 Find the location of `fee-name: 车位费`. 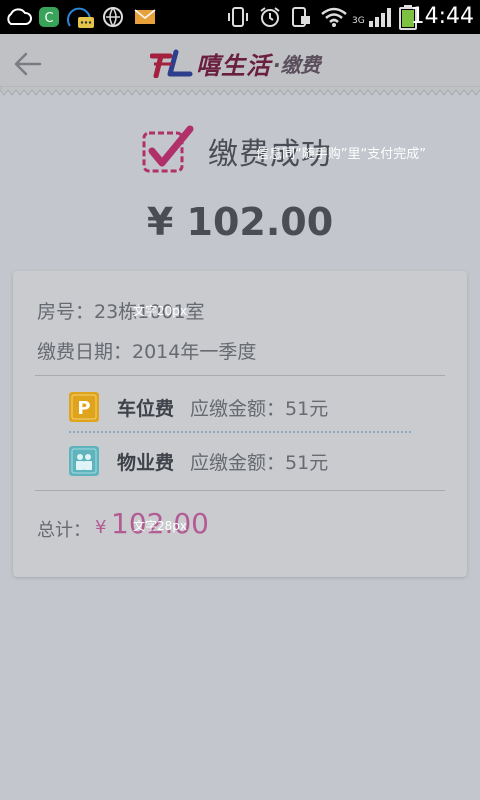

fee-name: 车位费 is located at coordinates (146, 408).